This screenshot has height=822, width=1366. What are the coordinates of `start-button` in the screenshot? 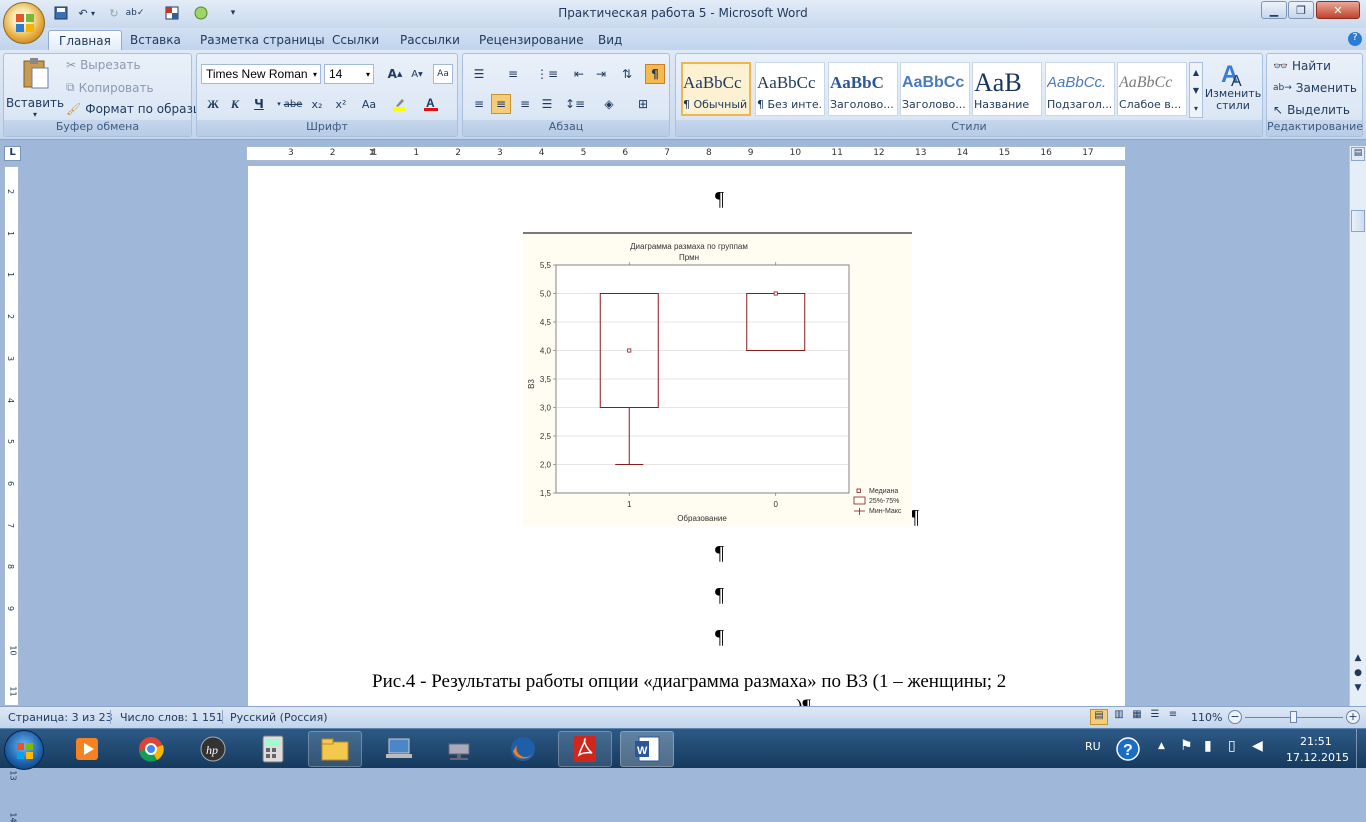 It's located at (24, 750).